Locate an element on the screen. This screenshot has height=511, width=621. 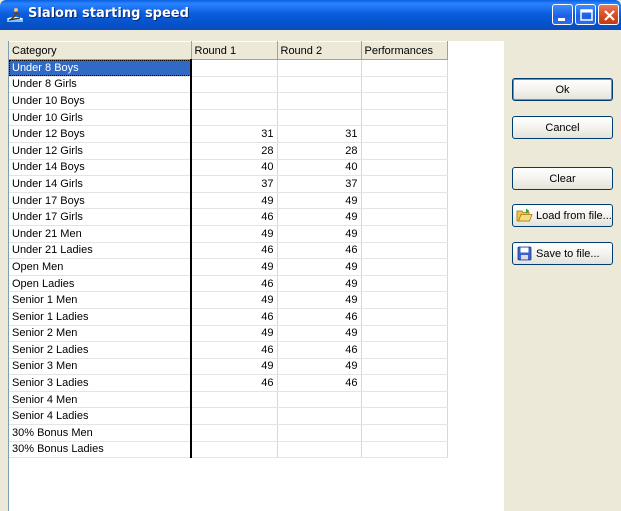
table-row: Under 14 Girls 37 37 is located at coordinates (228, 184).